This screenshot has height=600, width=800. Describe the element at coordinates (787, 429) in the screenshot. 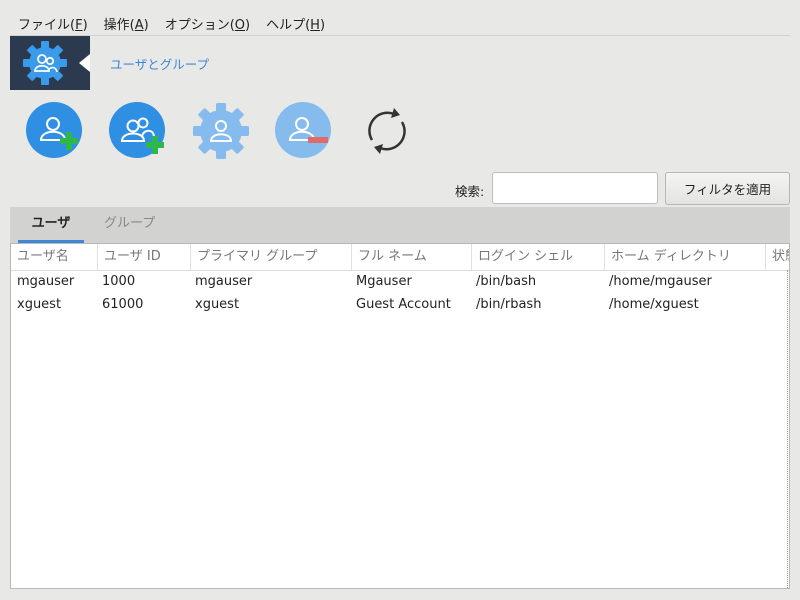

I see `column-divider` at that location.